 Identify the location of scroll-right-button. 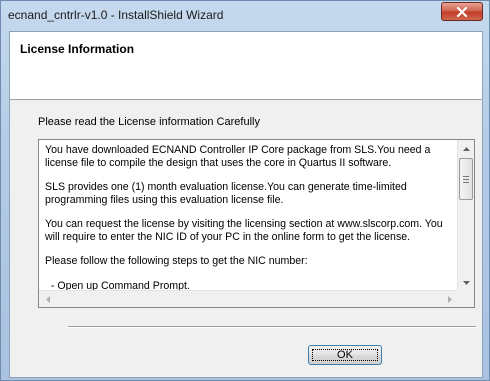
(449, 299).